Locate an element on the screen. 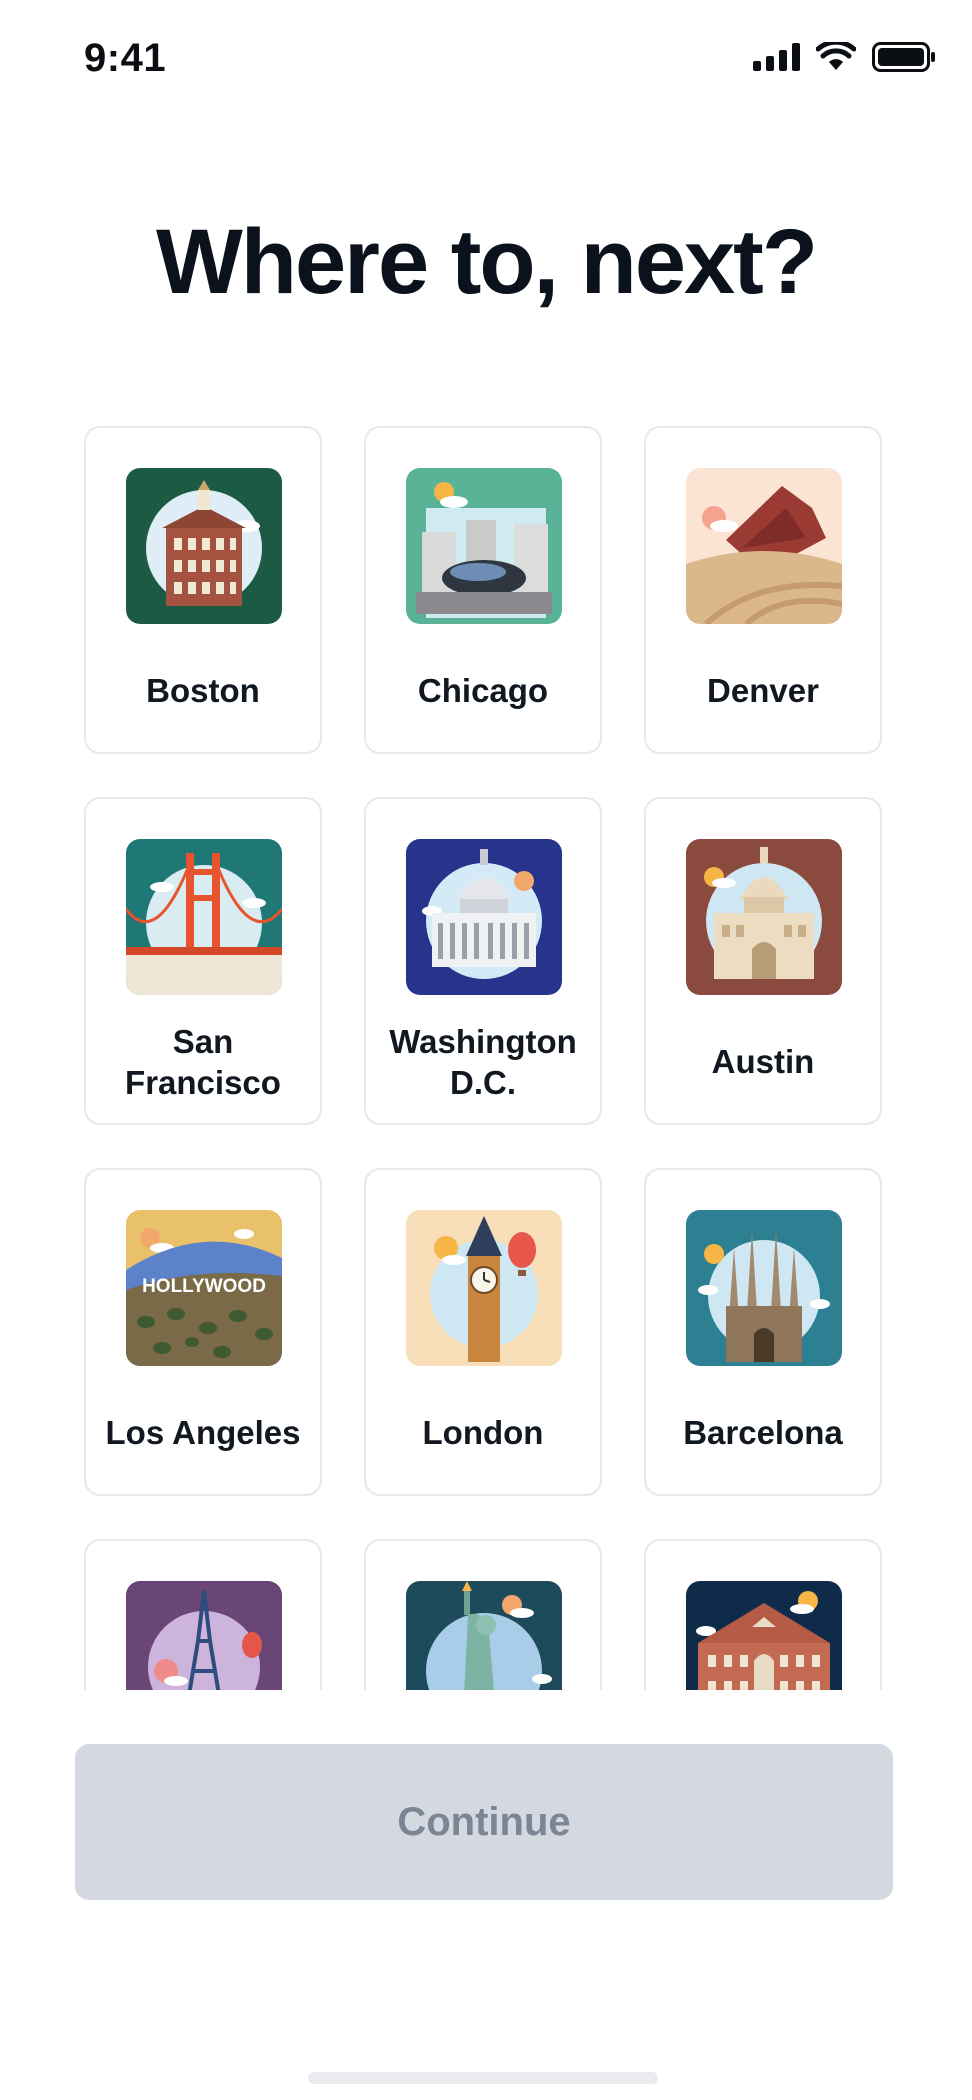 This screenshot has height=2100, width=972. city-card-austin: Austin is located at coordinates (763, 961).